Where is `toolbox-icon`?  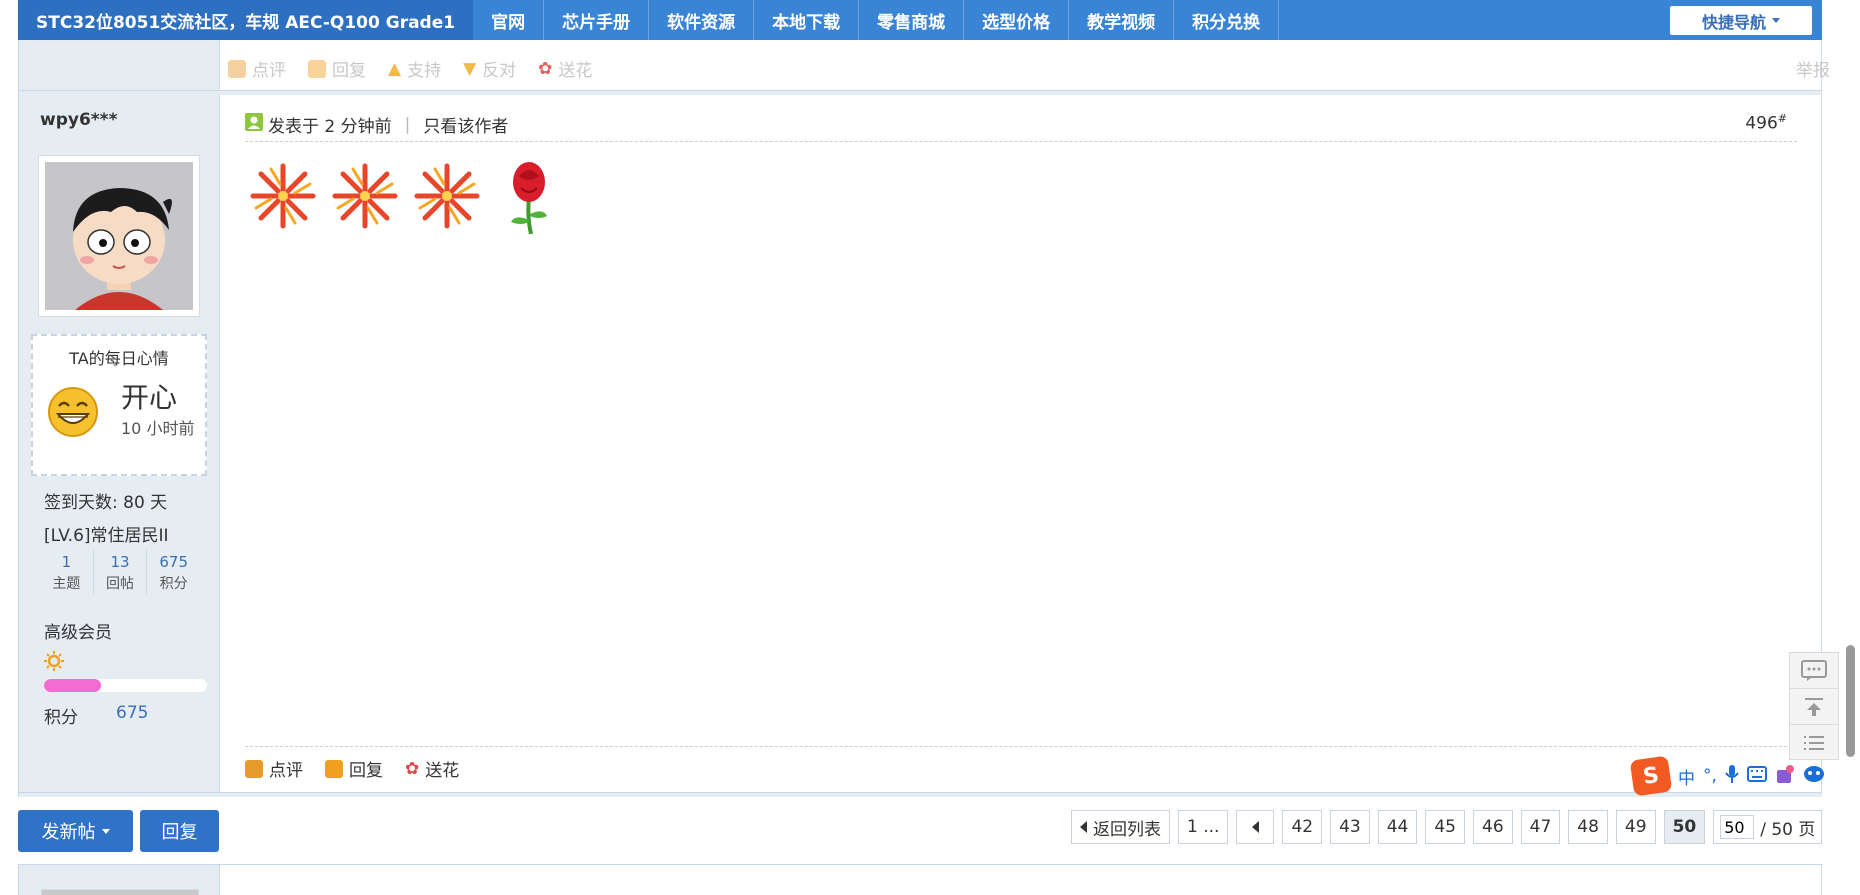
toolbox-icon is located at coordinates (1814, 776).